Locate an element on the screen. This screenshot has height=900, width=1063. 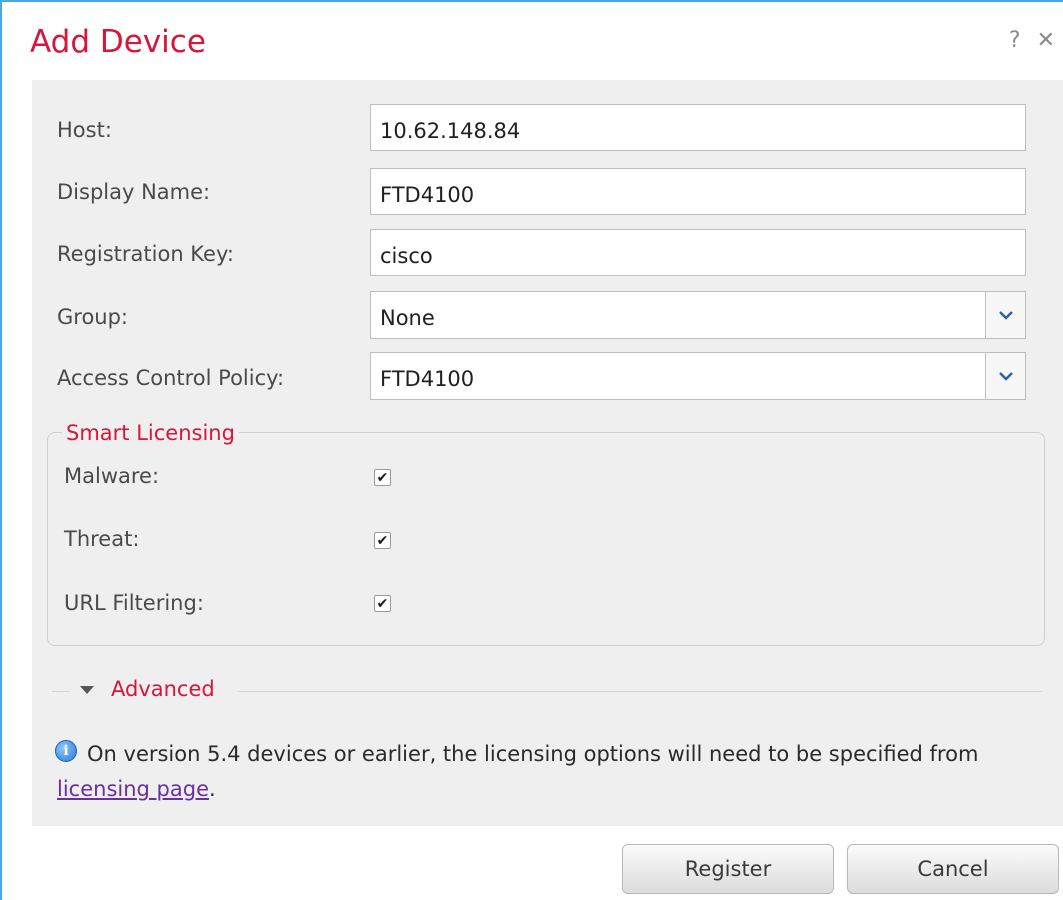
display-name-input: FTD4100 is located at coordinates (698, 191).